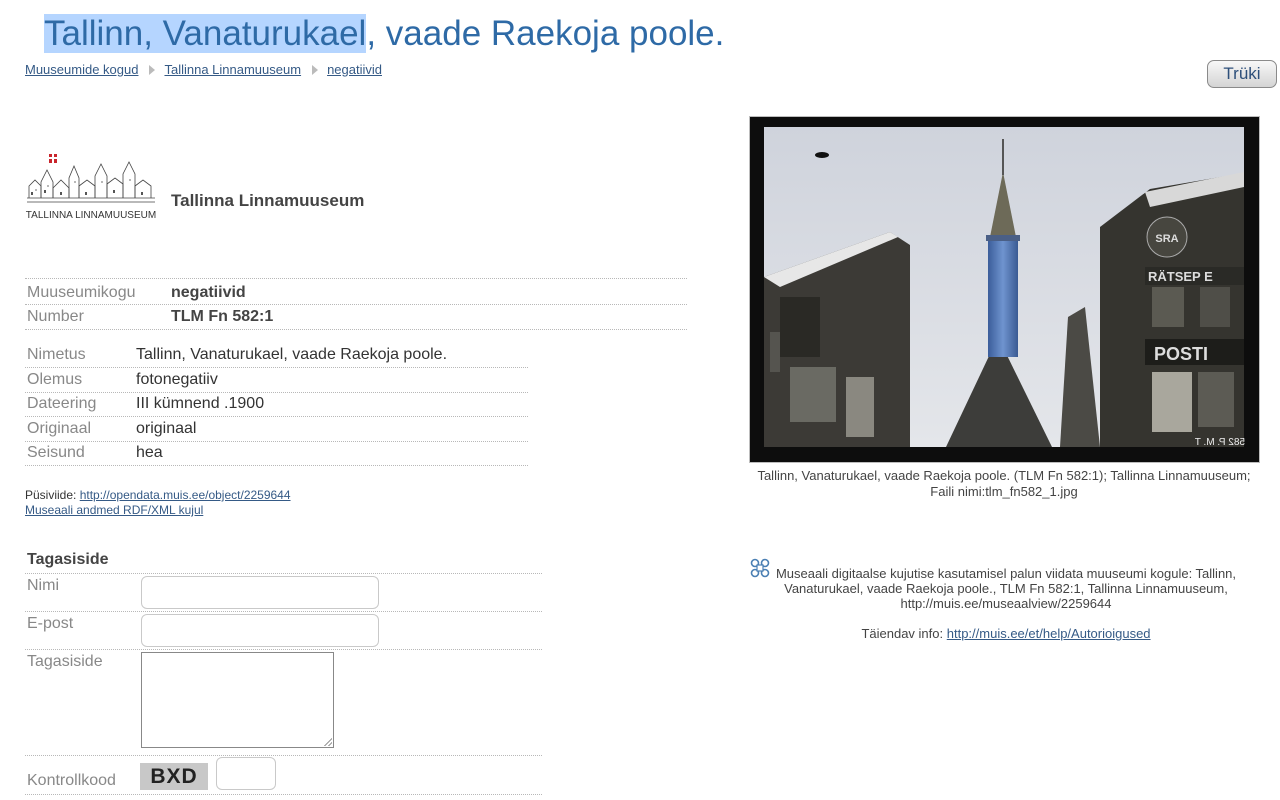 The height and width of the screenshot is (800, 1280). What do you see at coordinates (222, 316) in the screenshot?
I see `number-value: TLM Fn 582:1` at bounding box center [222, 316].